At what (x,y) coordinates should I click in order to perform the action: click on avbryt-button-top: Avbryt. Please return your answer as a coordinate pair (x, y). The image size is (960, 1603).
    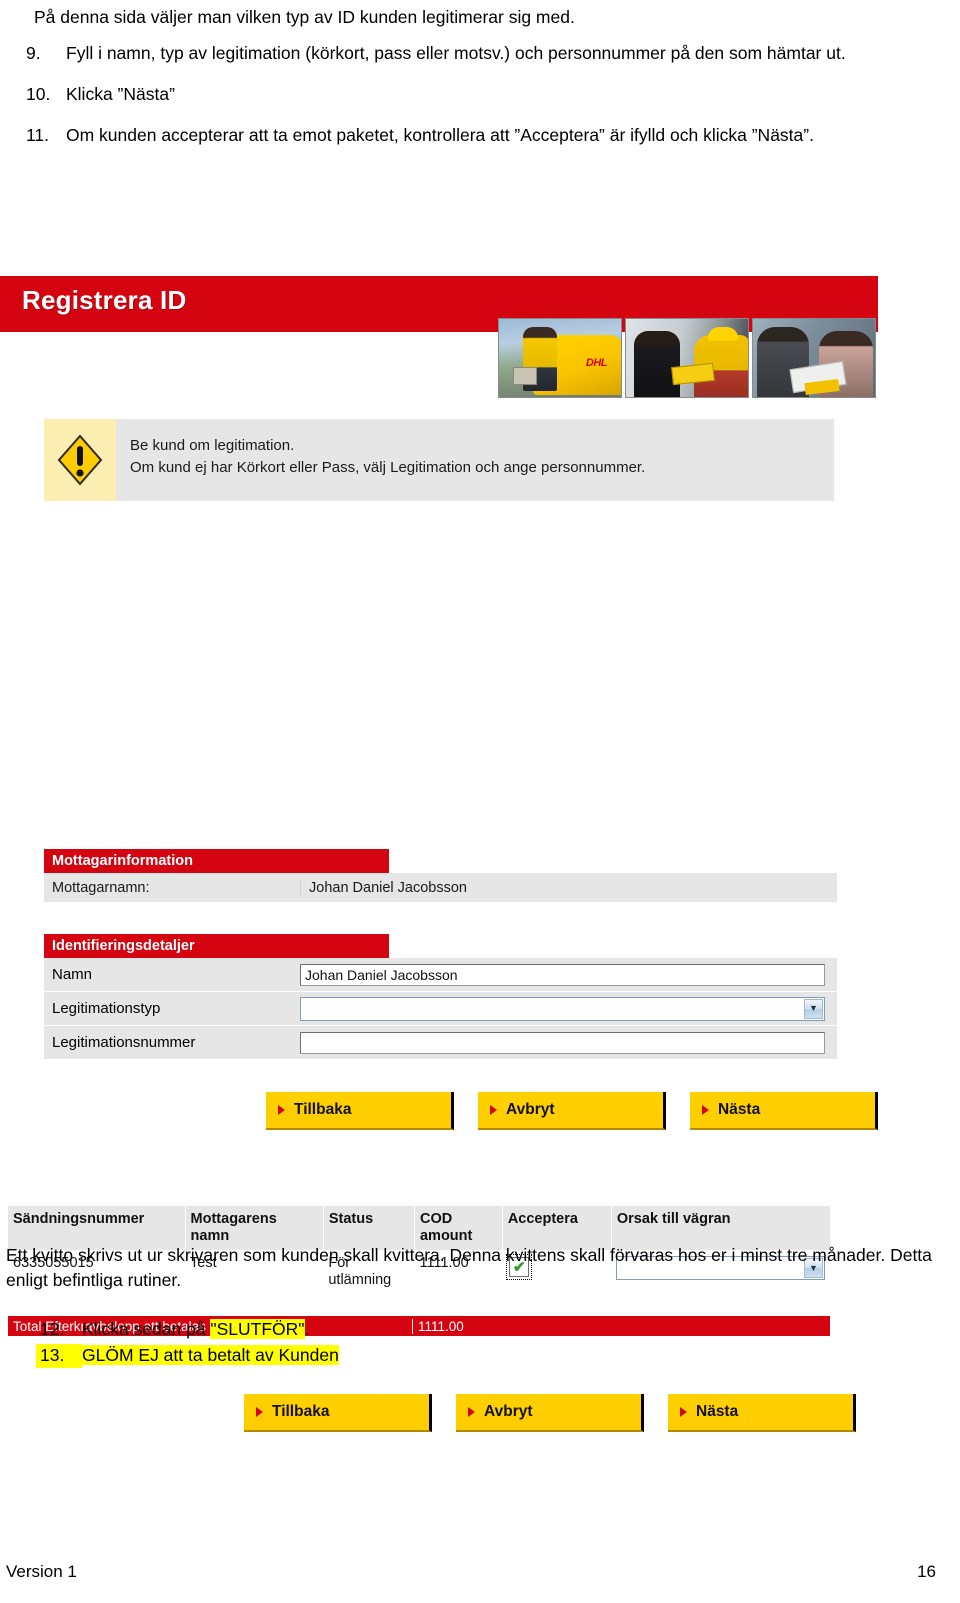
    Looking at the image, I should click on (572, 1111).